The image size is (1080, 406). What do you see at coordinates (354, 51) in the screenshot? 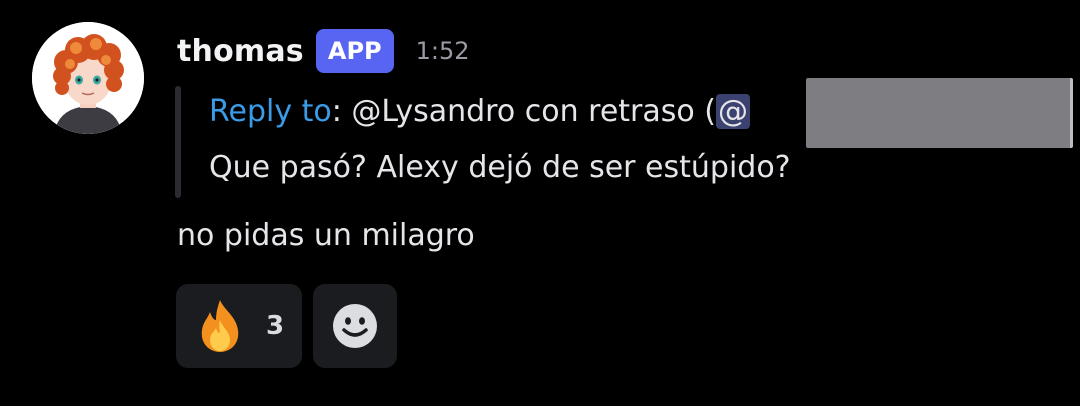
I see `app-badge: APP` at bounding box center [354, 51].